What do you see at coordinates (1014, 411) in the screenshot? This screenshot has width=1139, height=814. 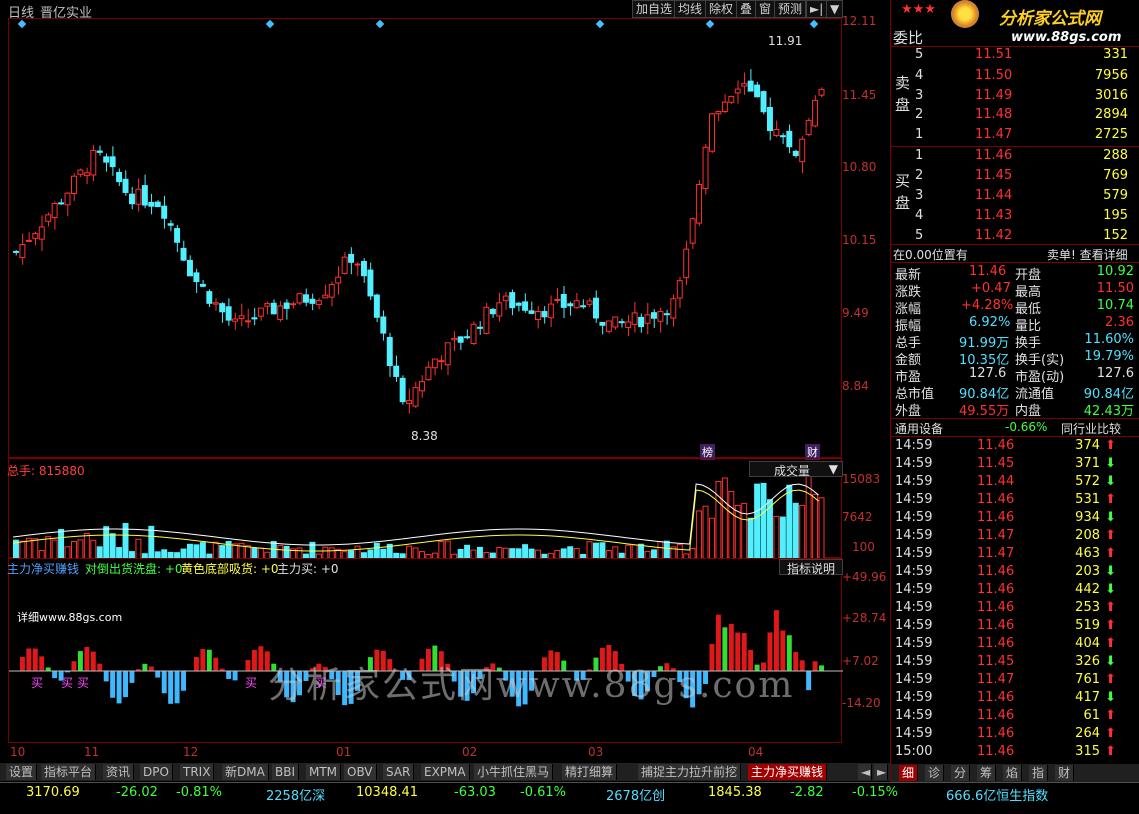 I see `quote-row: 外盘 49.55万 内盘 42.43万` at bounding box center [1014, 411].